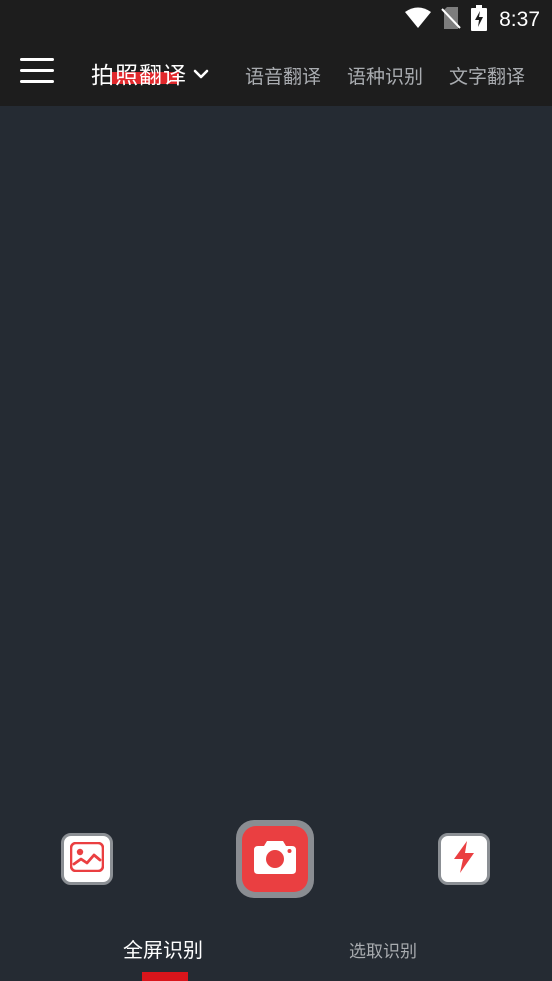 The width and height of the screenshot is (552, 981). What do you see at coordinates (487, 75) in the screenshot?
I see `tab-text-translate: 文字翻译` at bounding box center [487, 75].